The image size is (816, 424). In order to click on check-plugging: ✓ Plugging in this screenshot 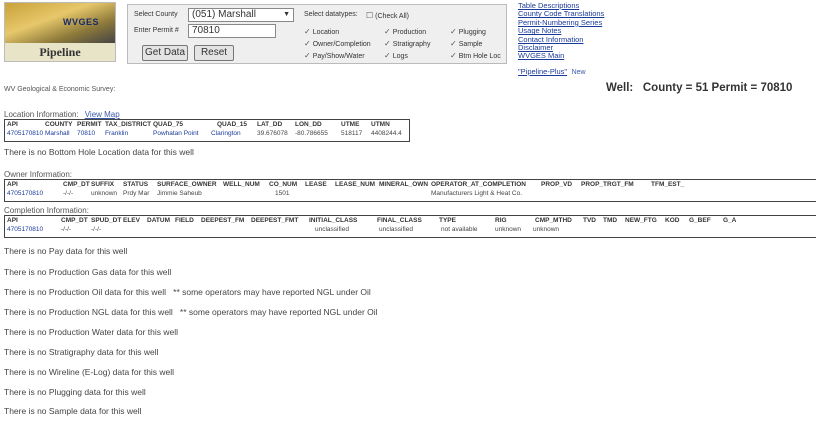, I will do `click(468, 31)`.